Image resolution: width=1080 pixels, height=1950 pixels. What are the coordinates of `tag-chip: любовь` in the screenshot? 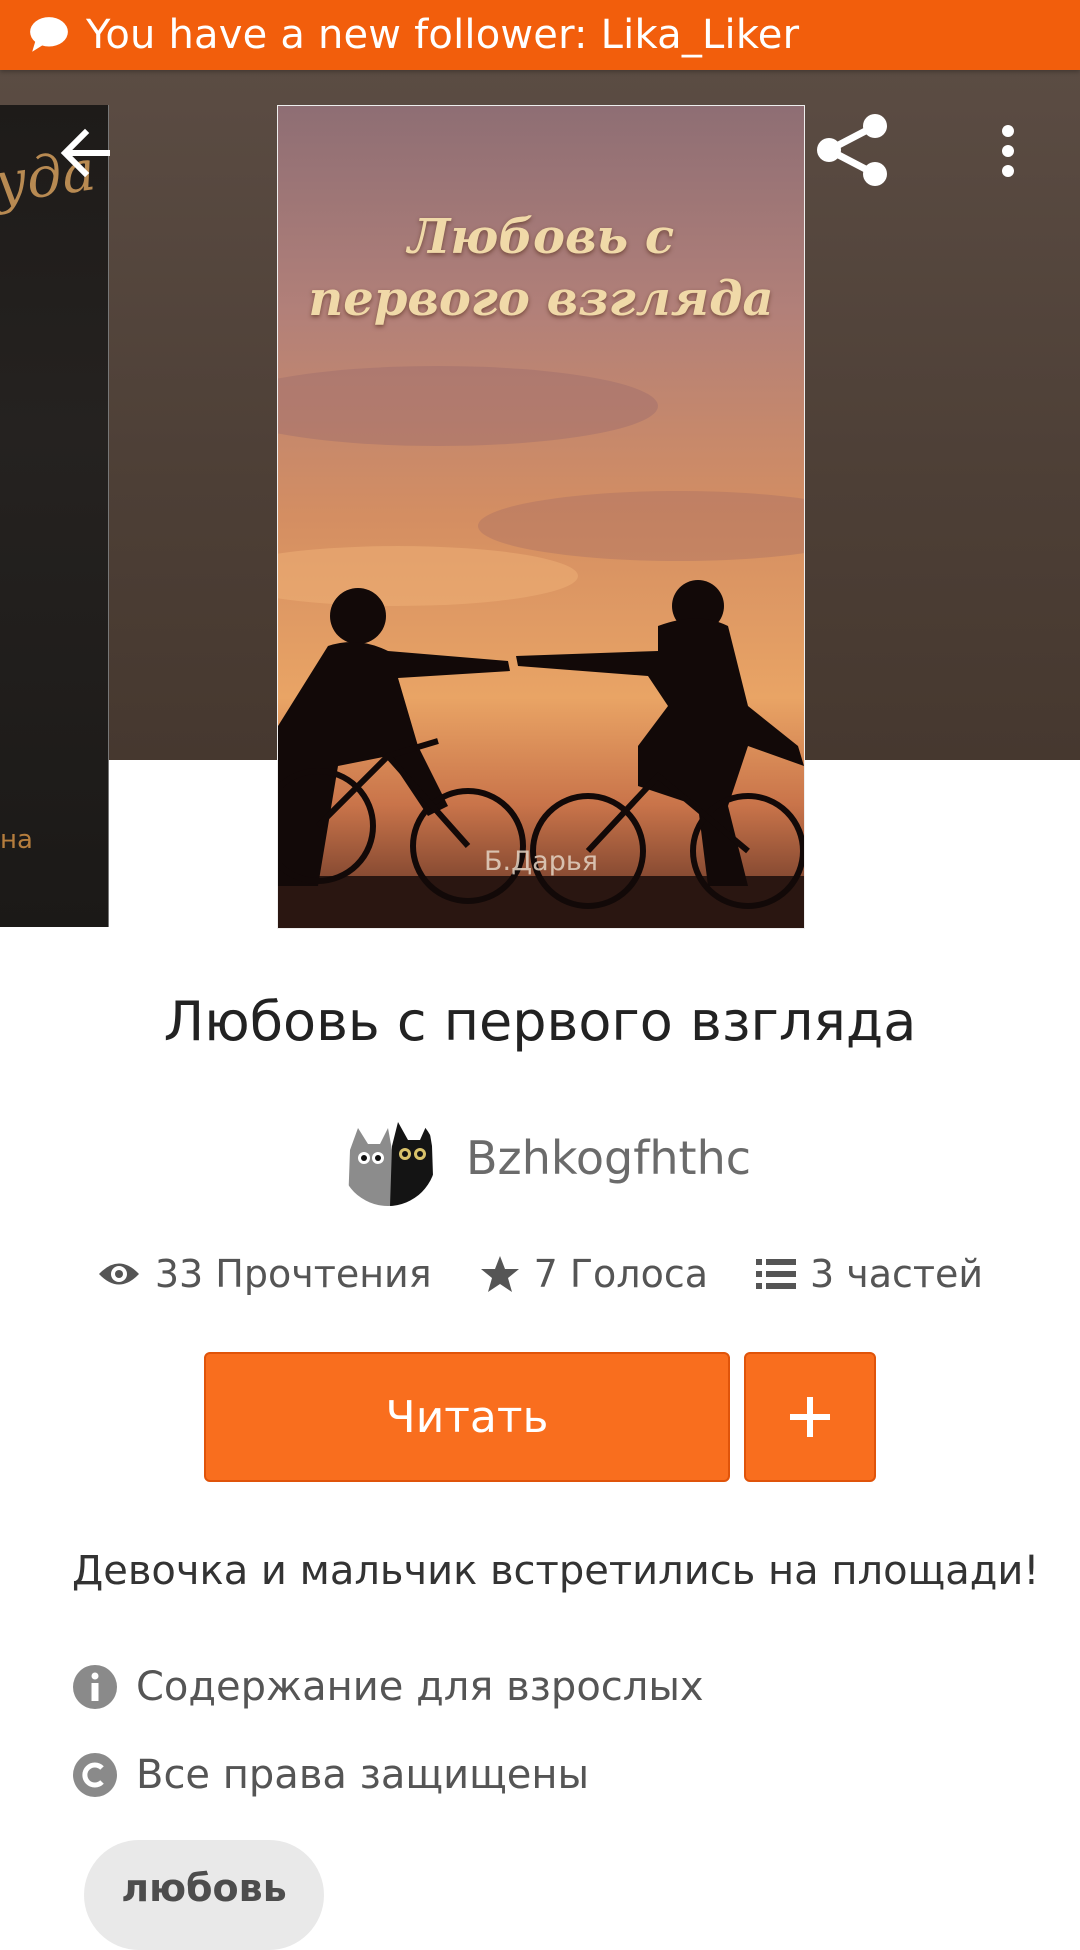 It's located at (204, 1895).